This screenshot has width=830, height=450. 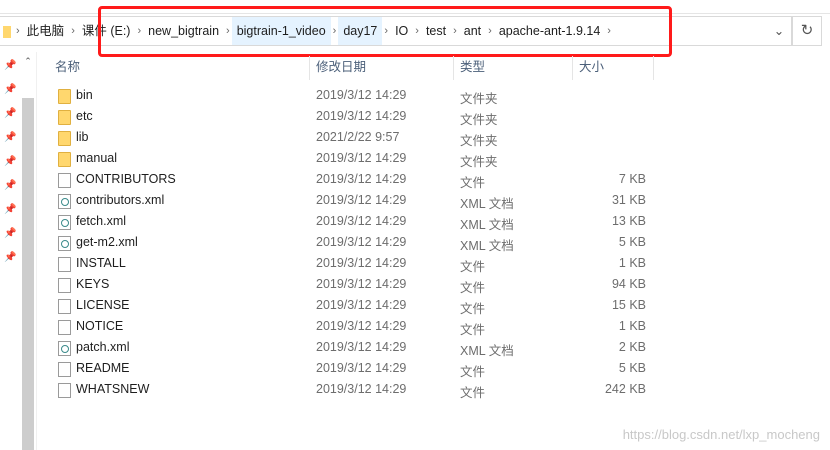 I want to click on column-label: 名称, so click(x=68, y=67).